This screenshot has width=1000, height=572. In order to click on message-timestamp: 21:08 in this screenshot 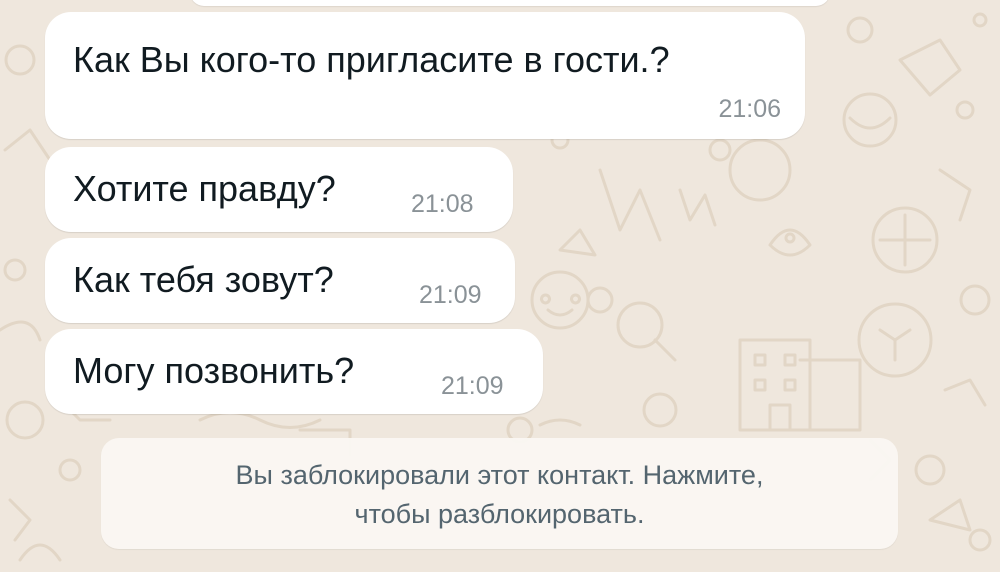, I will do `click(442, 204)`.